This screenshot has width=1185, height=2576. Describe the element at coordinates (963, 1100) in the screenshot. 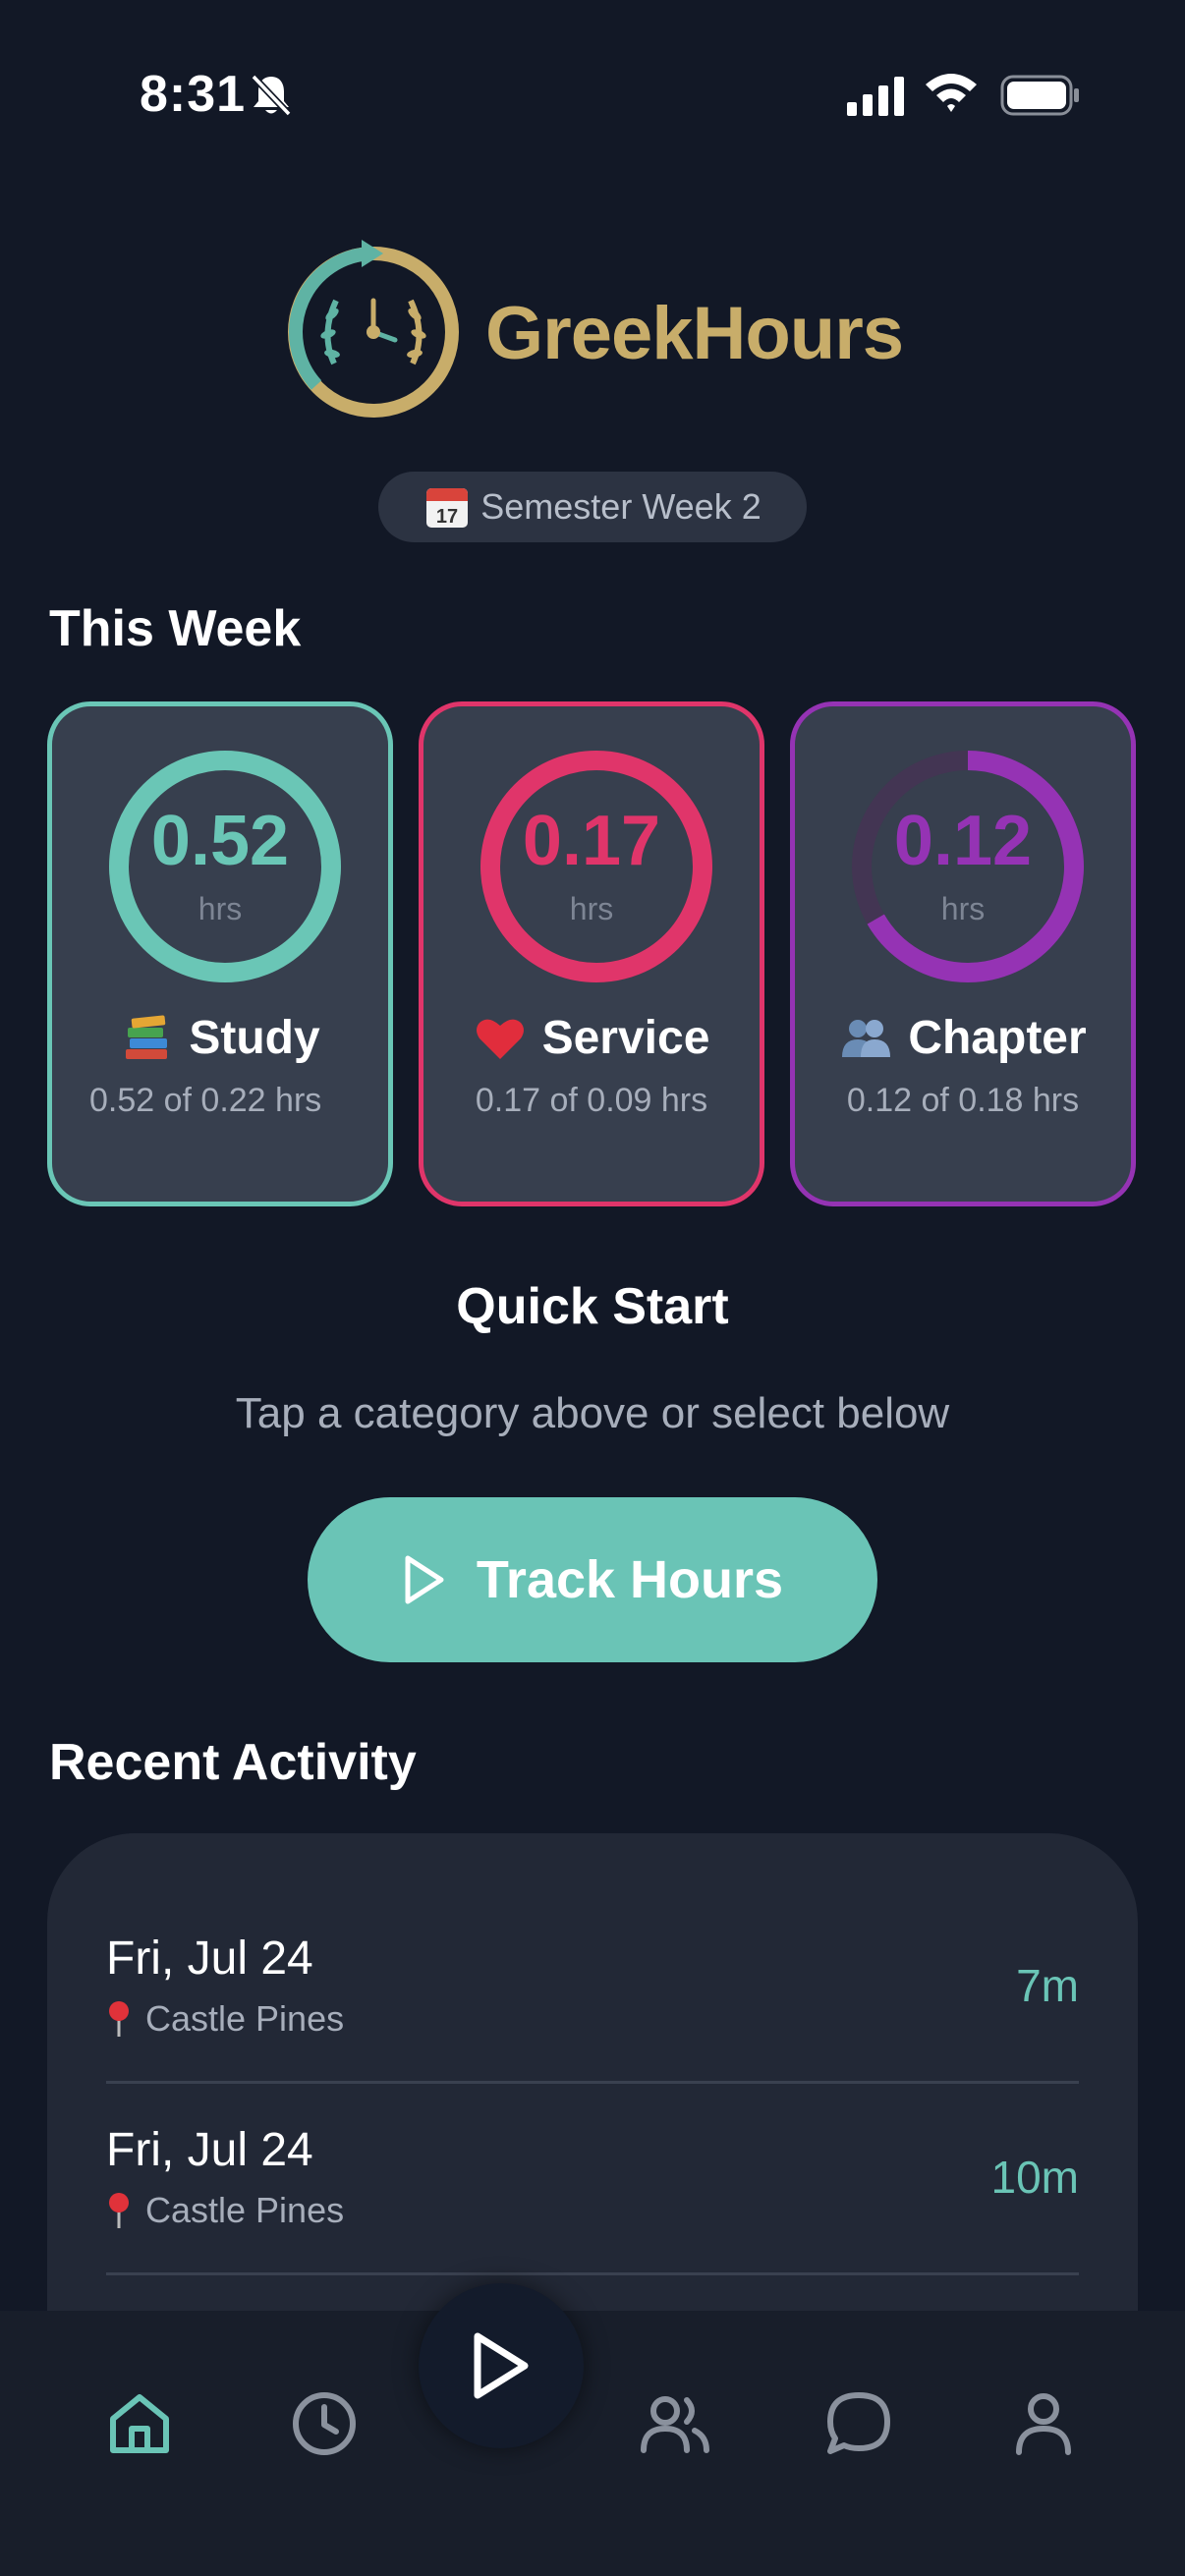

I see `category-progress-text: 0.12 of 0.18 hrs` at that location.